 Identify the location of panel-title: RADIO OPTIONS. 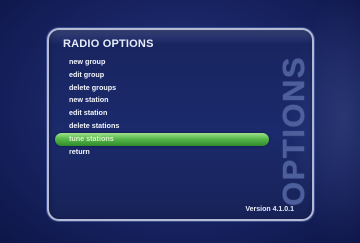
(108, 44).